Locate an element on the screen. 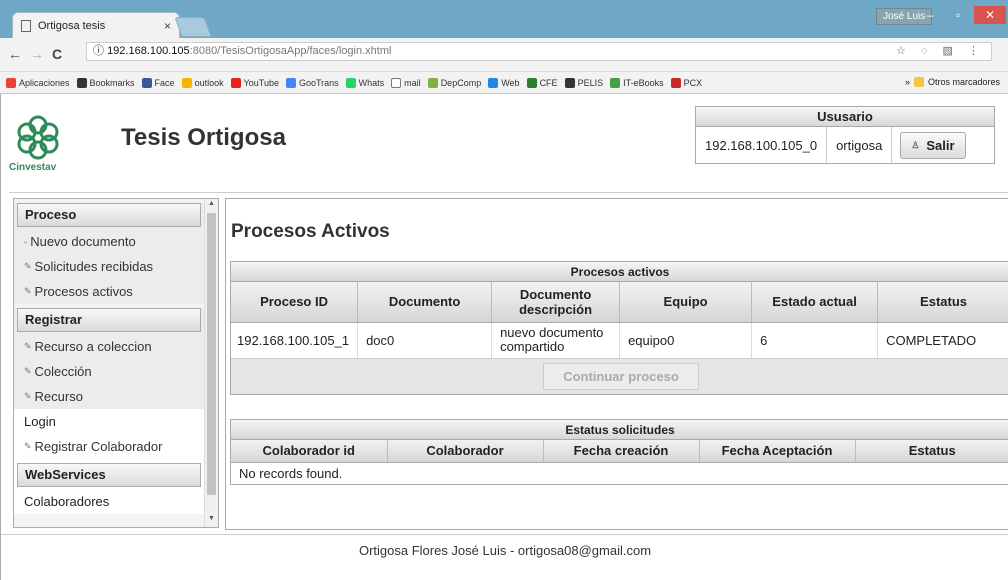 The width and height of the screenshot is (1008, 580). user-icon: ♙ is located at coordinates (915, 144).